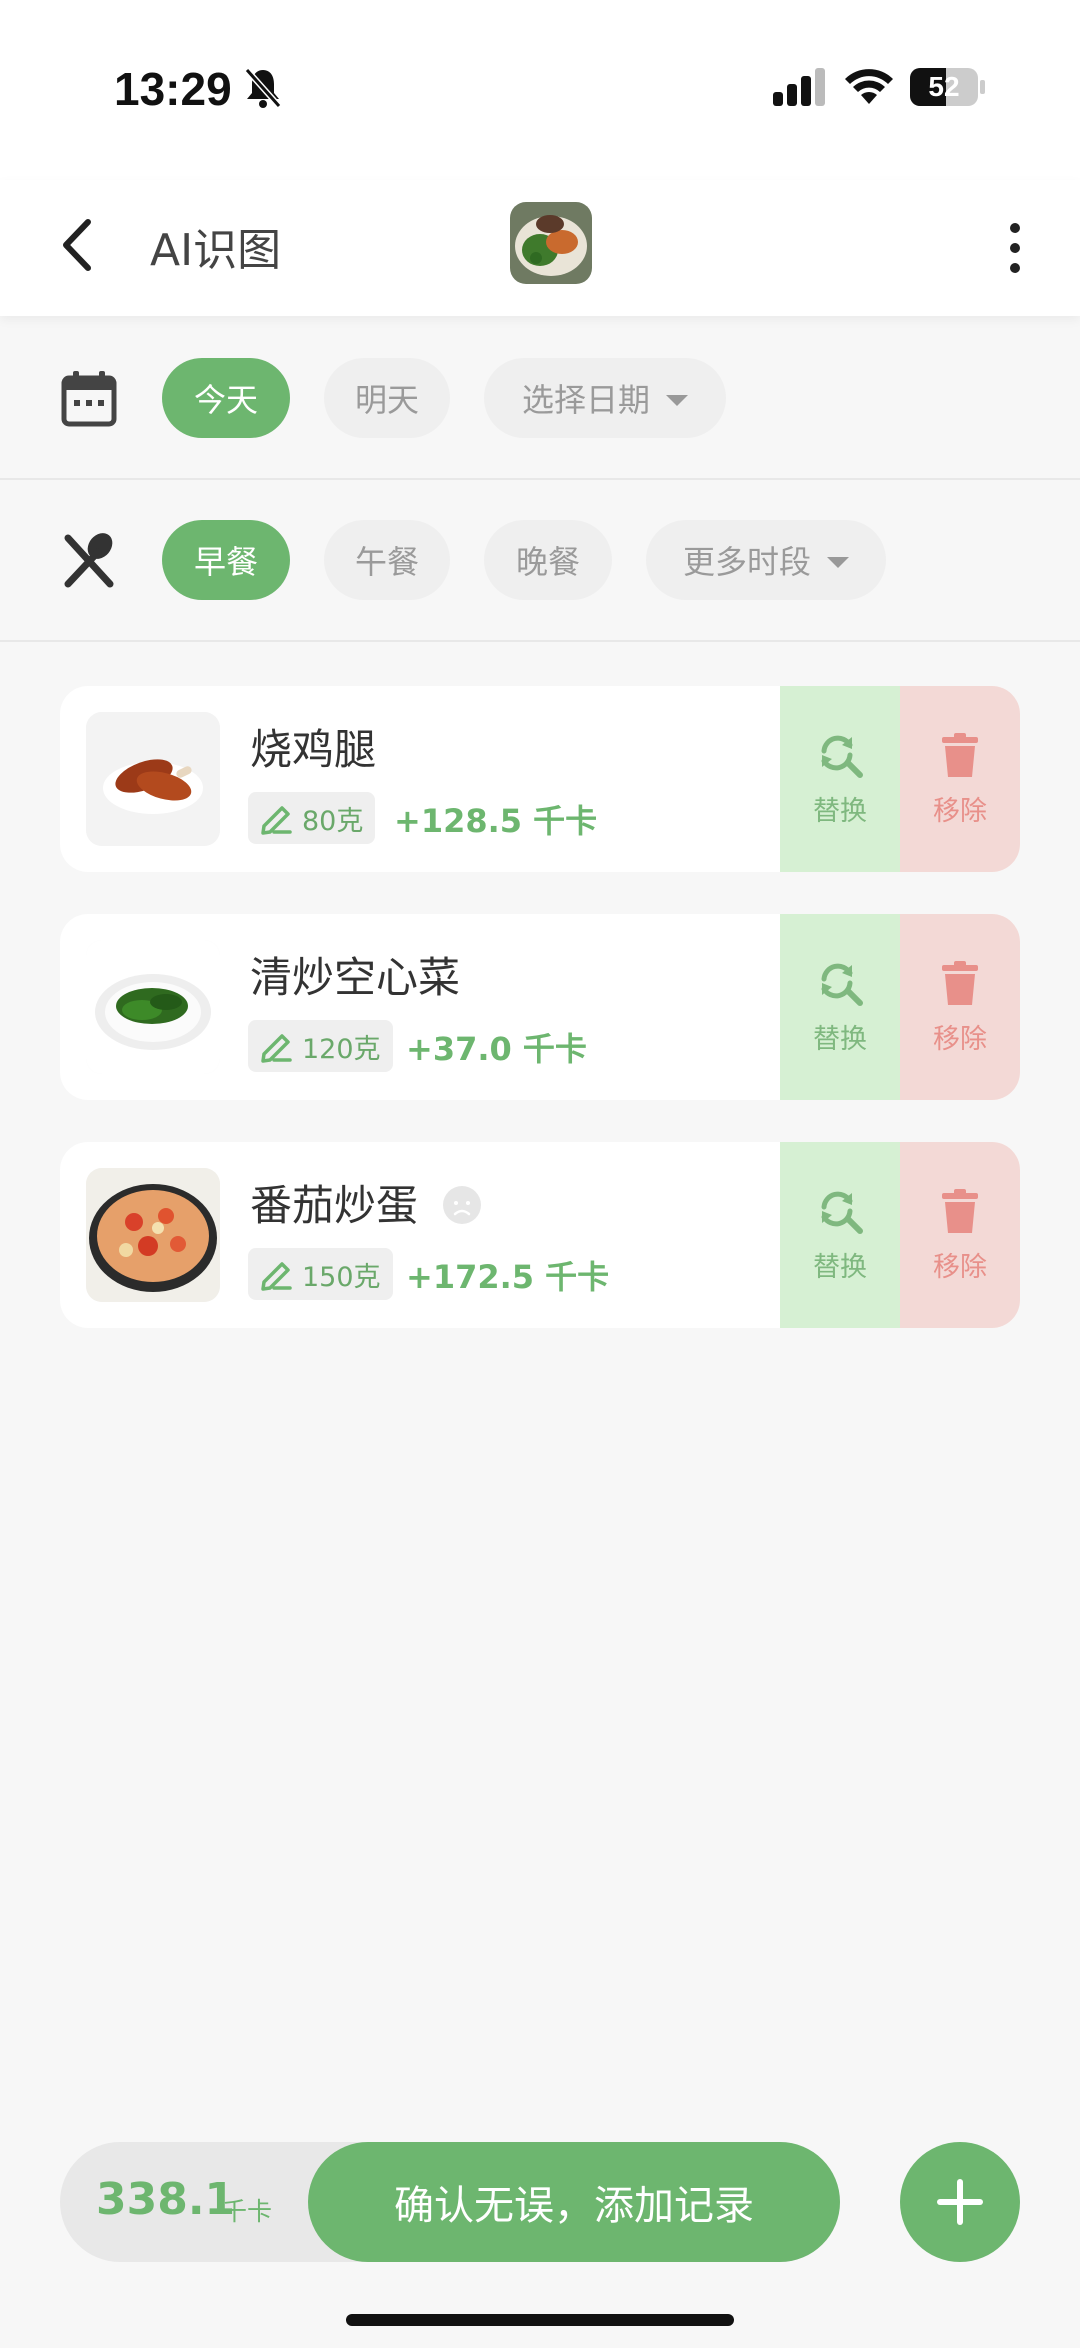  What do you see at coordinates (540, 1235) in the screenshot?
I see `food-card: 番茄炒蛋 150克 +172.5 千卡 替换 移除` at bounding box center [540, 1235].